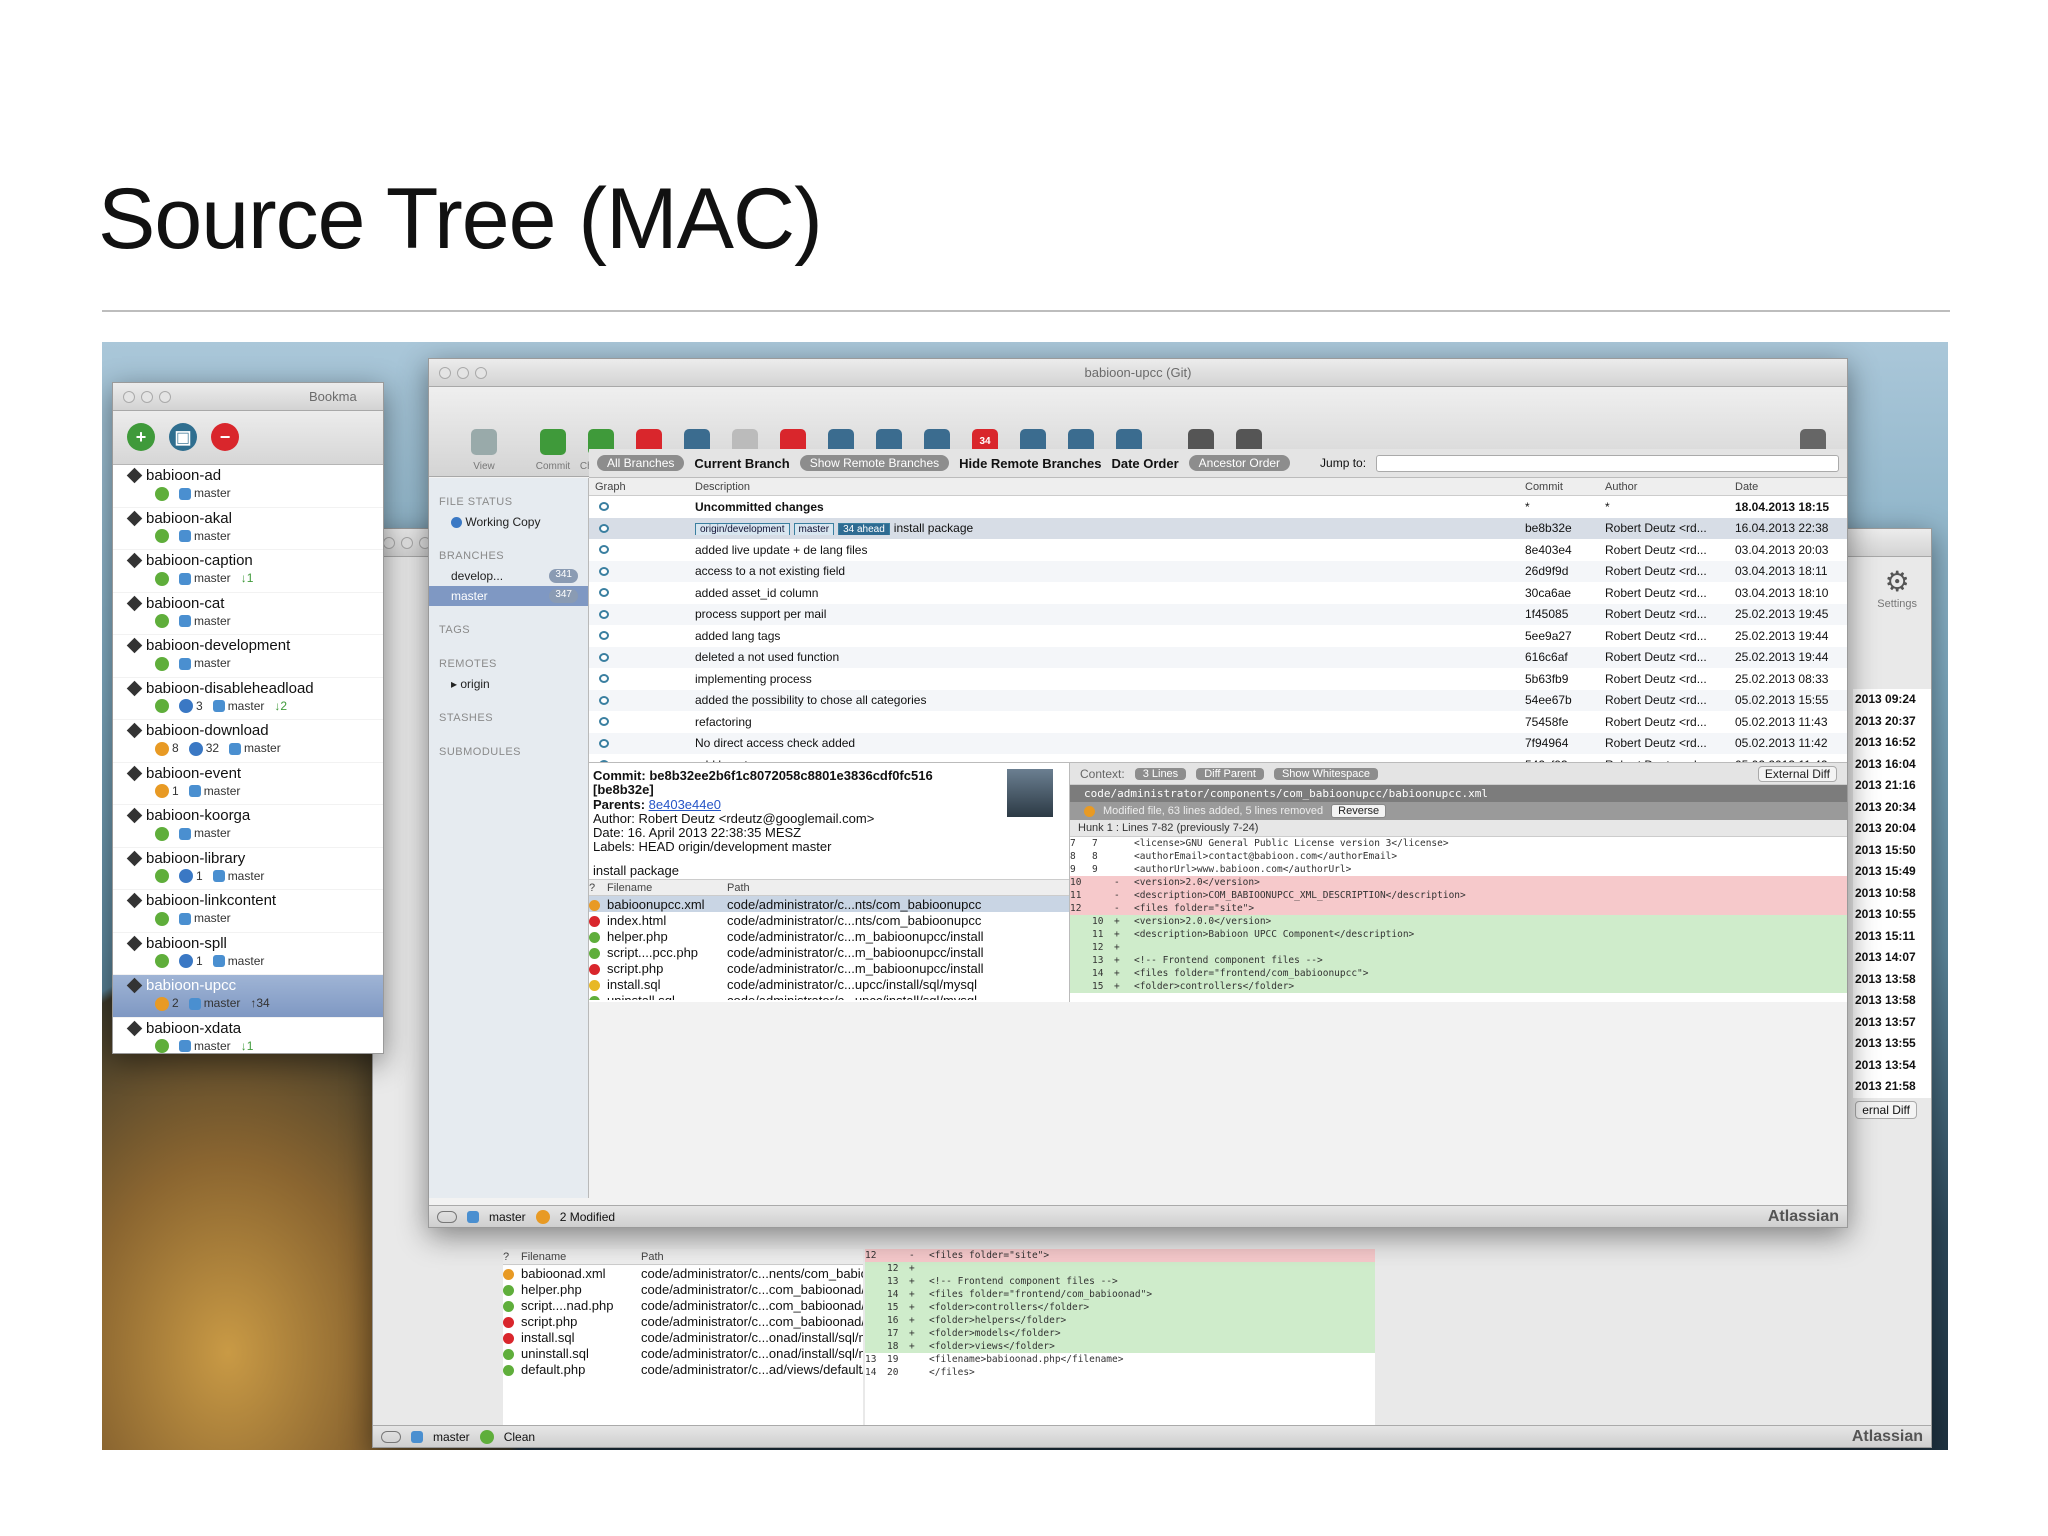 The width and height of the screenshot is (2048, 1536). Describe the element at coordinates (508, 522) in the screenshot. I see `working-copy-item: Working Copy` at that location.